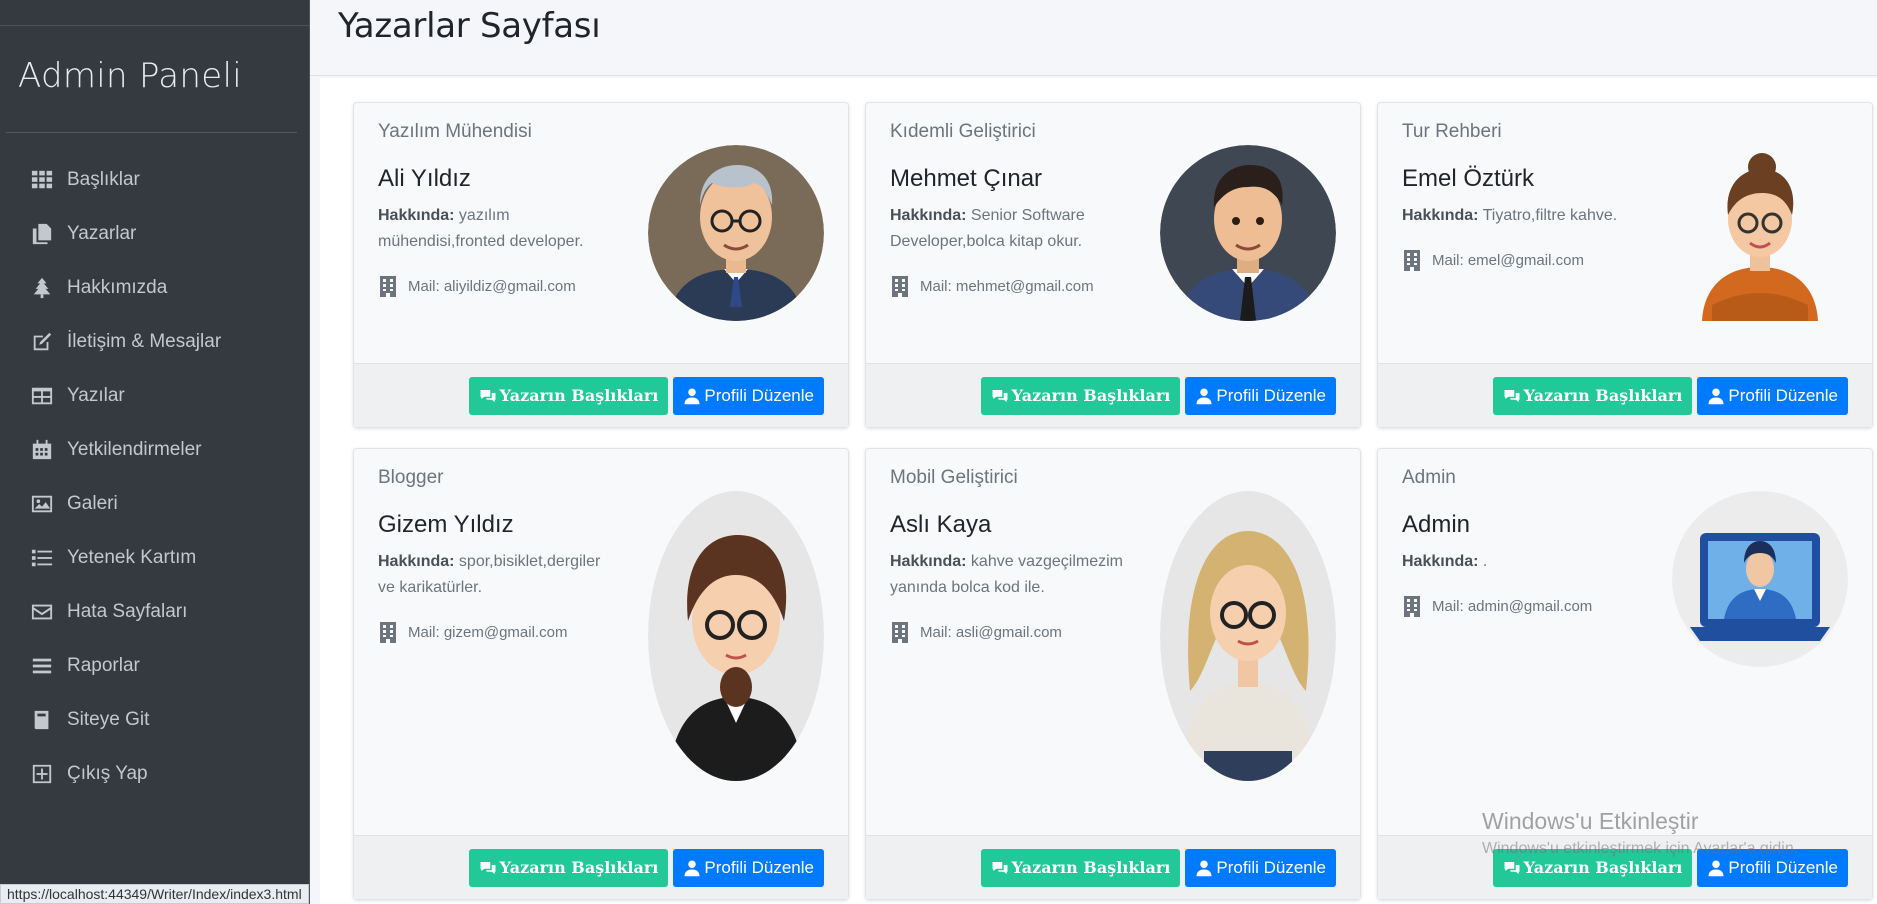 This screenshot has height=904, width=1877. What do you see at coordinates (1008, 632) in the screenshot?
I see `mail-value: asli@gmail.com` at bounding box center [1008, 632].